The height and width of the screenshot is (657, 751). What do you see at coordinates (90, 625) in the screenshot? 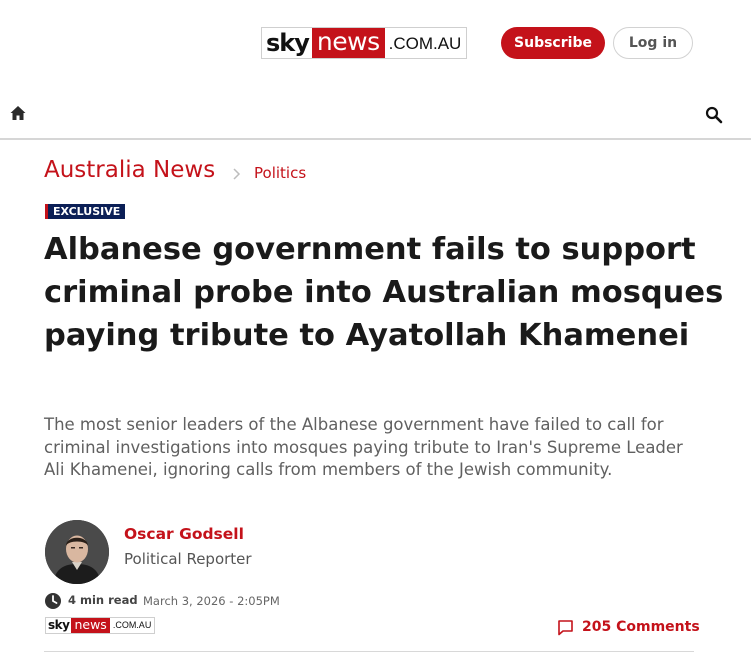
I see `small-logo-news-text: news` at bounding box center [90, 625].